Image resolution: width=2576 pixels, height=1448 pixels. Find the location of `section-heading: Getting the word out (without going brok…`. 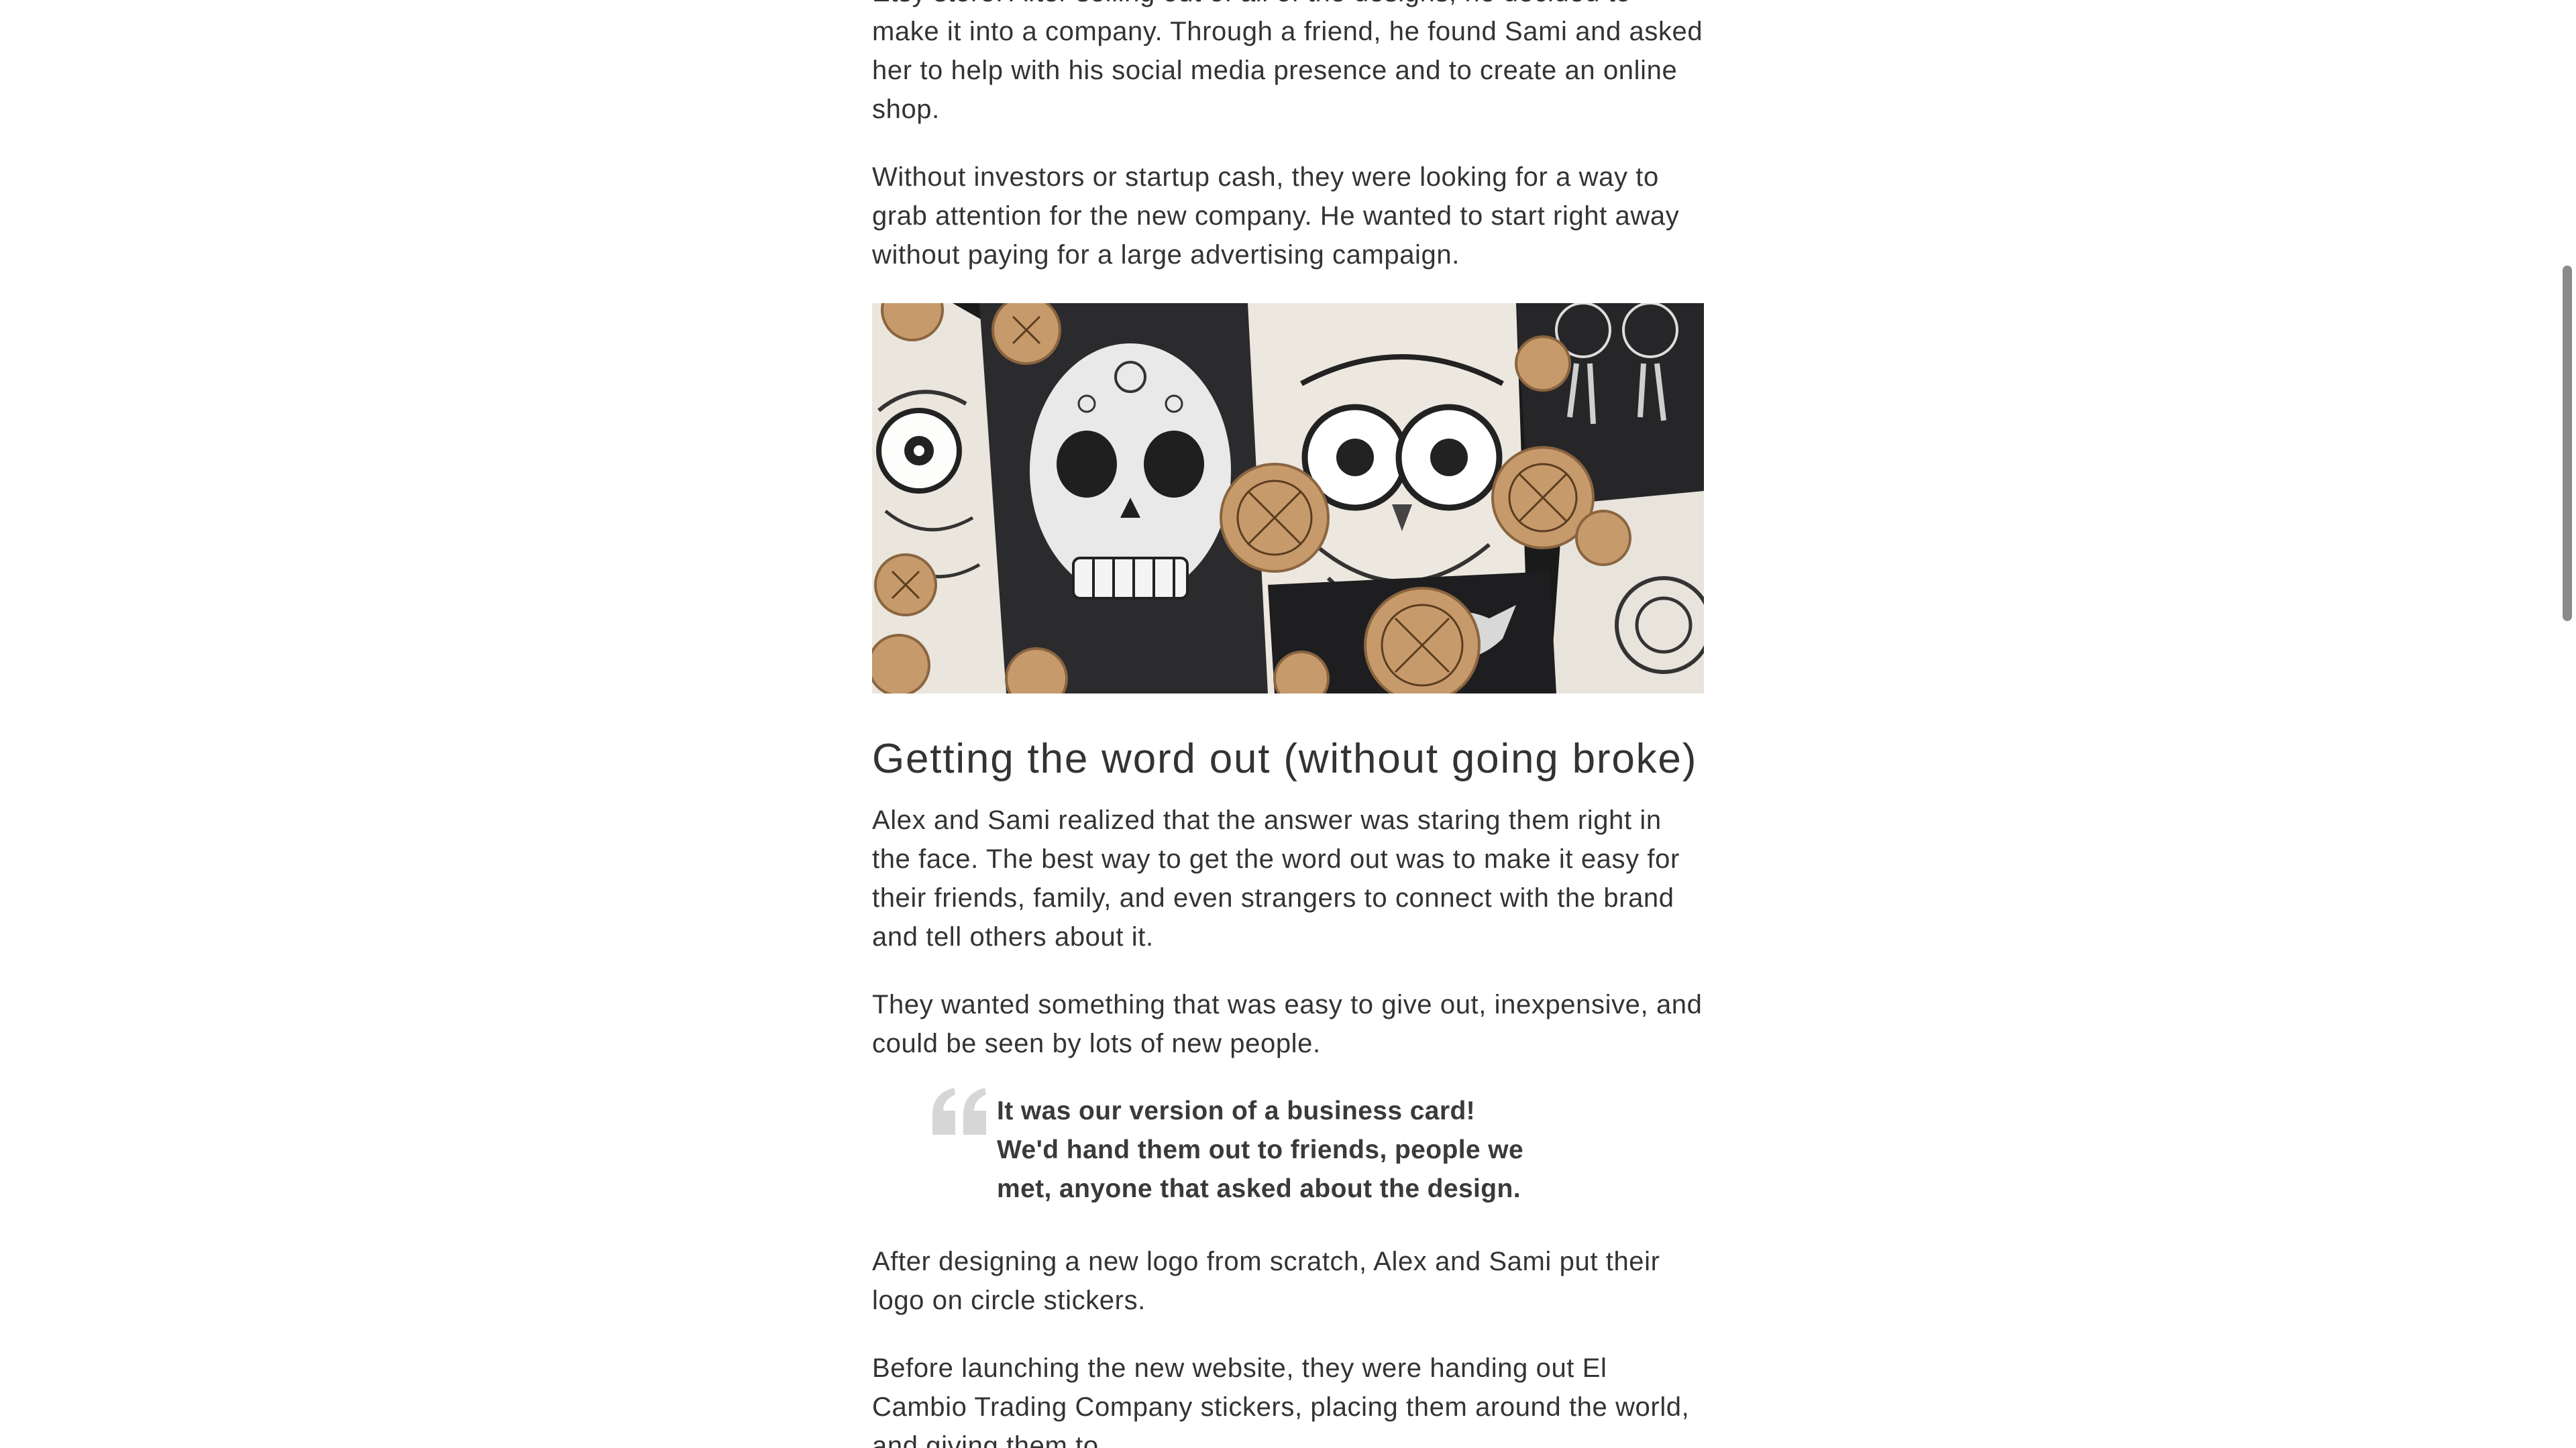

section-heading: Getting the word out (without going brok… is located at coordinates (1285, 759).